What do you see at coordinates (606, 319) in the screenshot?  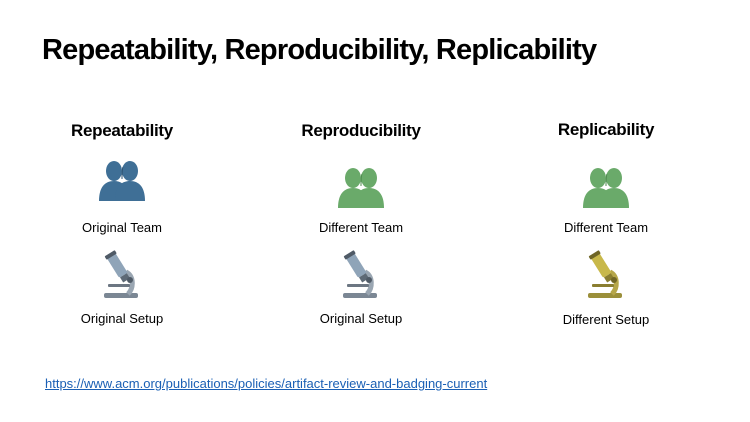 I see `setup-label: Different Setup` at bounding box center [606, 319].